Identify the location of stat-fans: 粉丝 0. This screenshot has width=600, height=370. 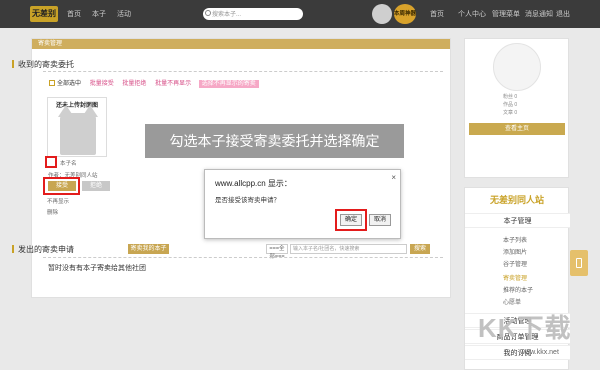
(510, 97).